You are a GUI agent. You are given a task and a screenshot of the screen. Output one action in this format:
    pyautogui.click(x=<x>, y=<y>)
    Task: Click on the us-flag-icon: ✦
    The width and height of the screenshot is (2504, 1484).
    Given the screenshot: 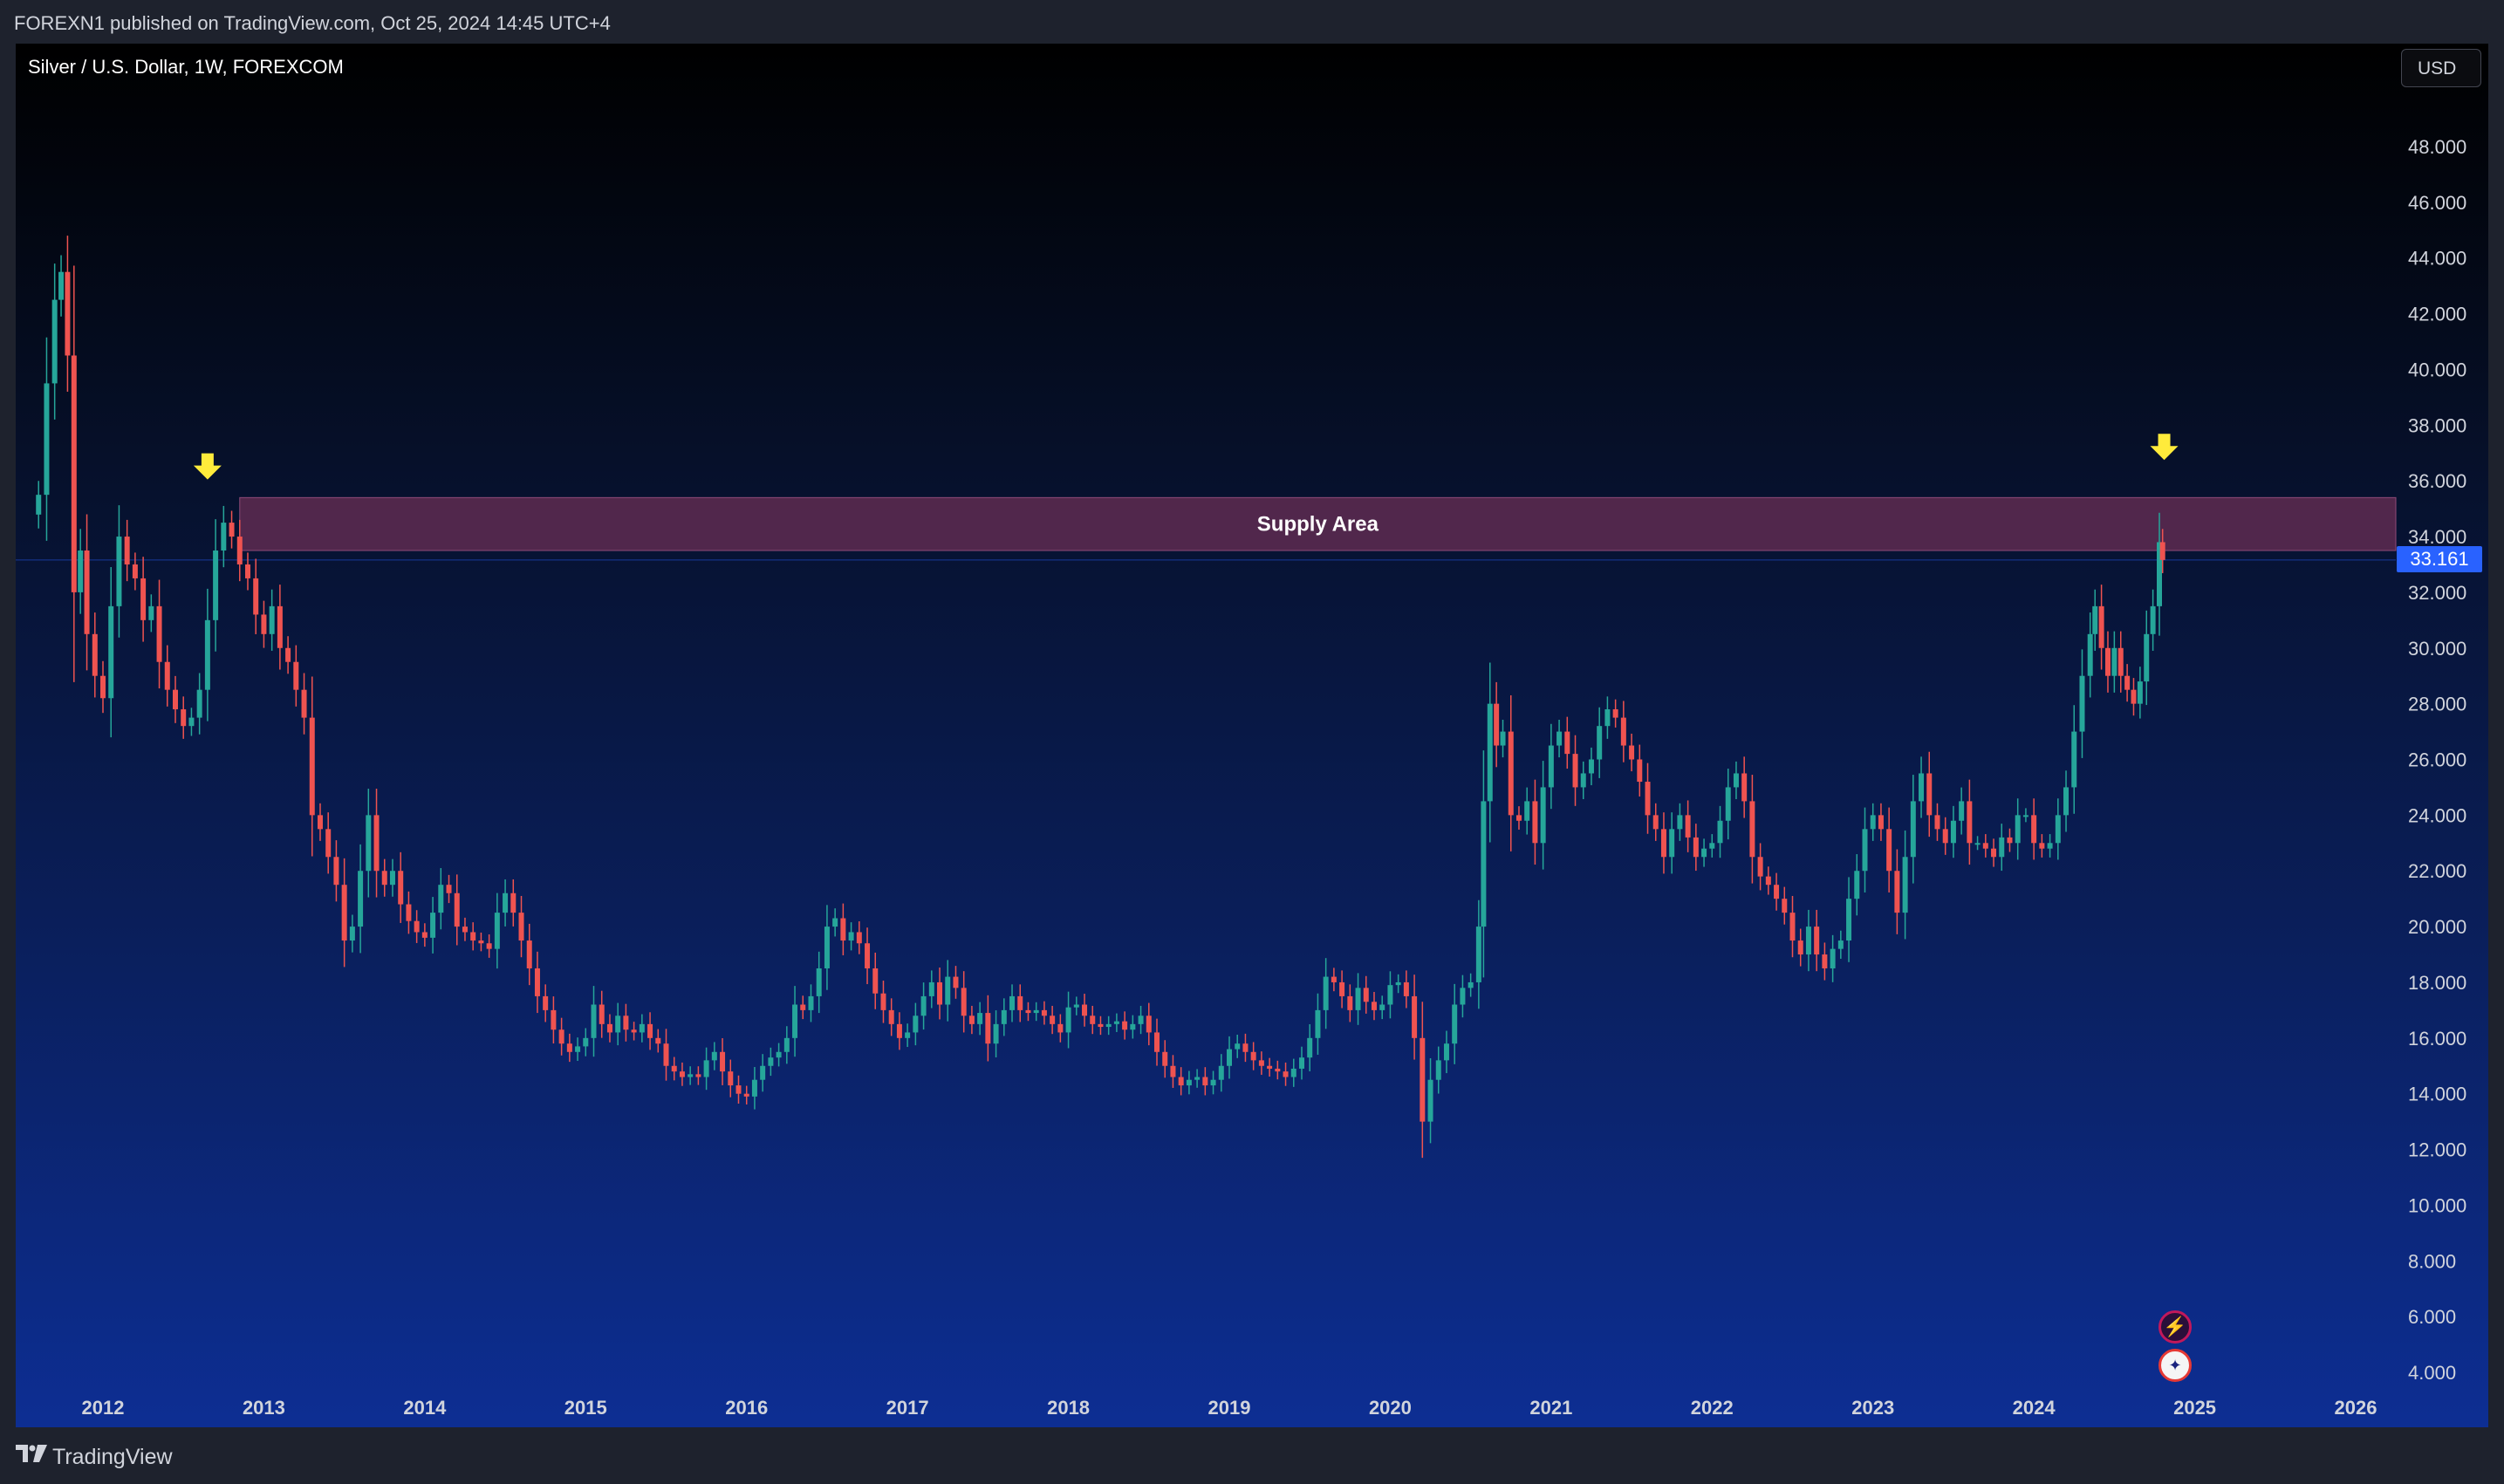 What is the action you would take?
    pyautogui.click(x=2175, y=1365)
    